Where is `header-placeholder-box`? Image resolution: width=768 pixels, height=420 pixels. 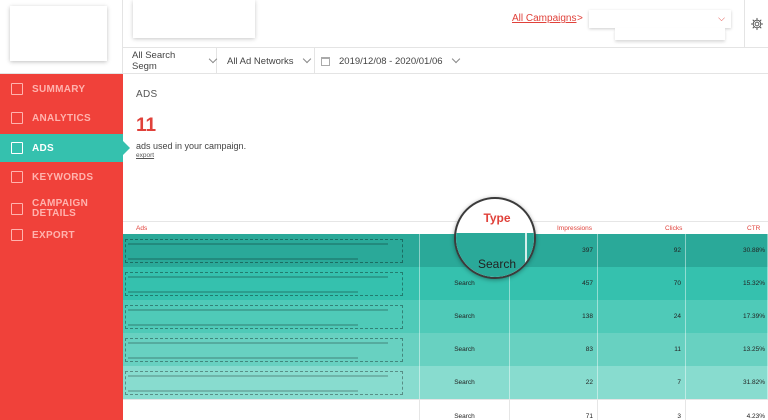 header-placeholder-box is located at coordinates (194, 19).